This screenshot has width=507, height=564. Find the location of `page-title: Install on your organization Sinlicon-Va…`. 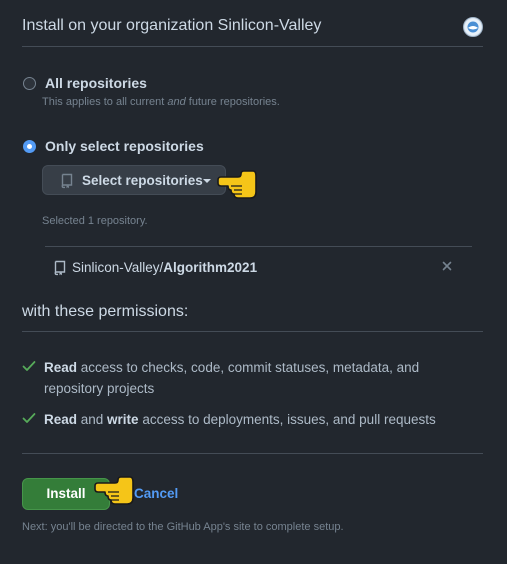

page-title: Install on your organization Sinlicon-Va… is located at coordinates (172, 25).